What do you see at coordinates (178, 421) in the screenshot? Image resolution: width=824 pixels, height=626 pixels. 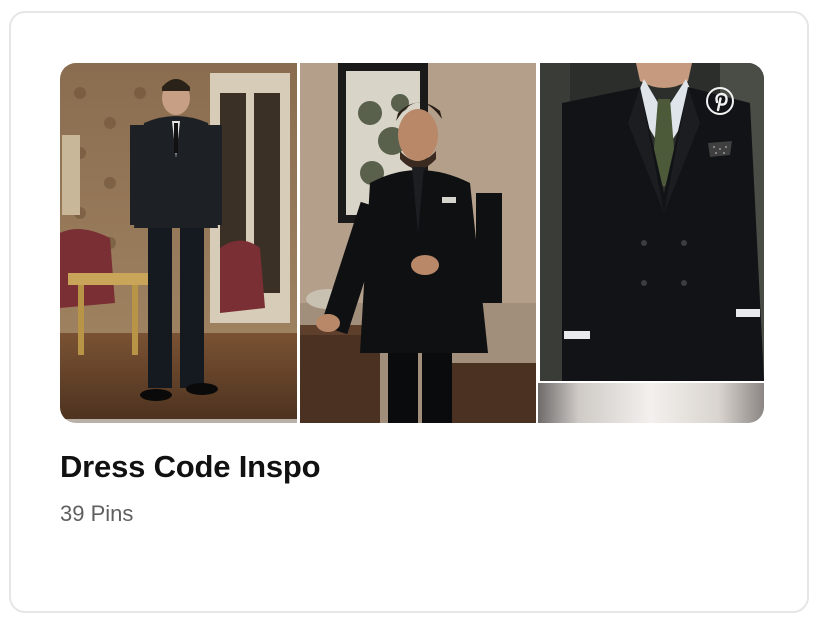 I see `pin-image-1-edge` at bounding box center [178, 421].